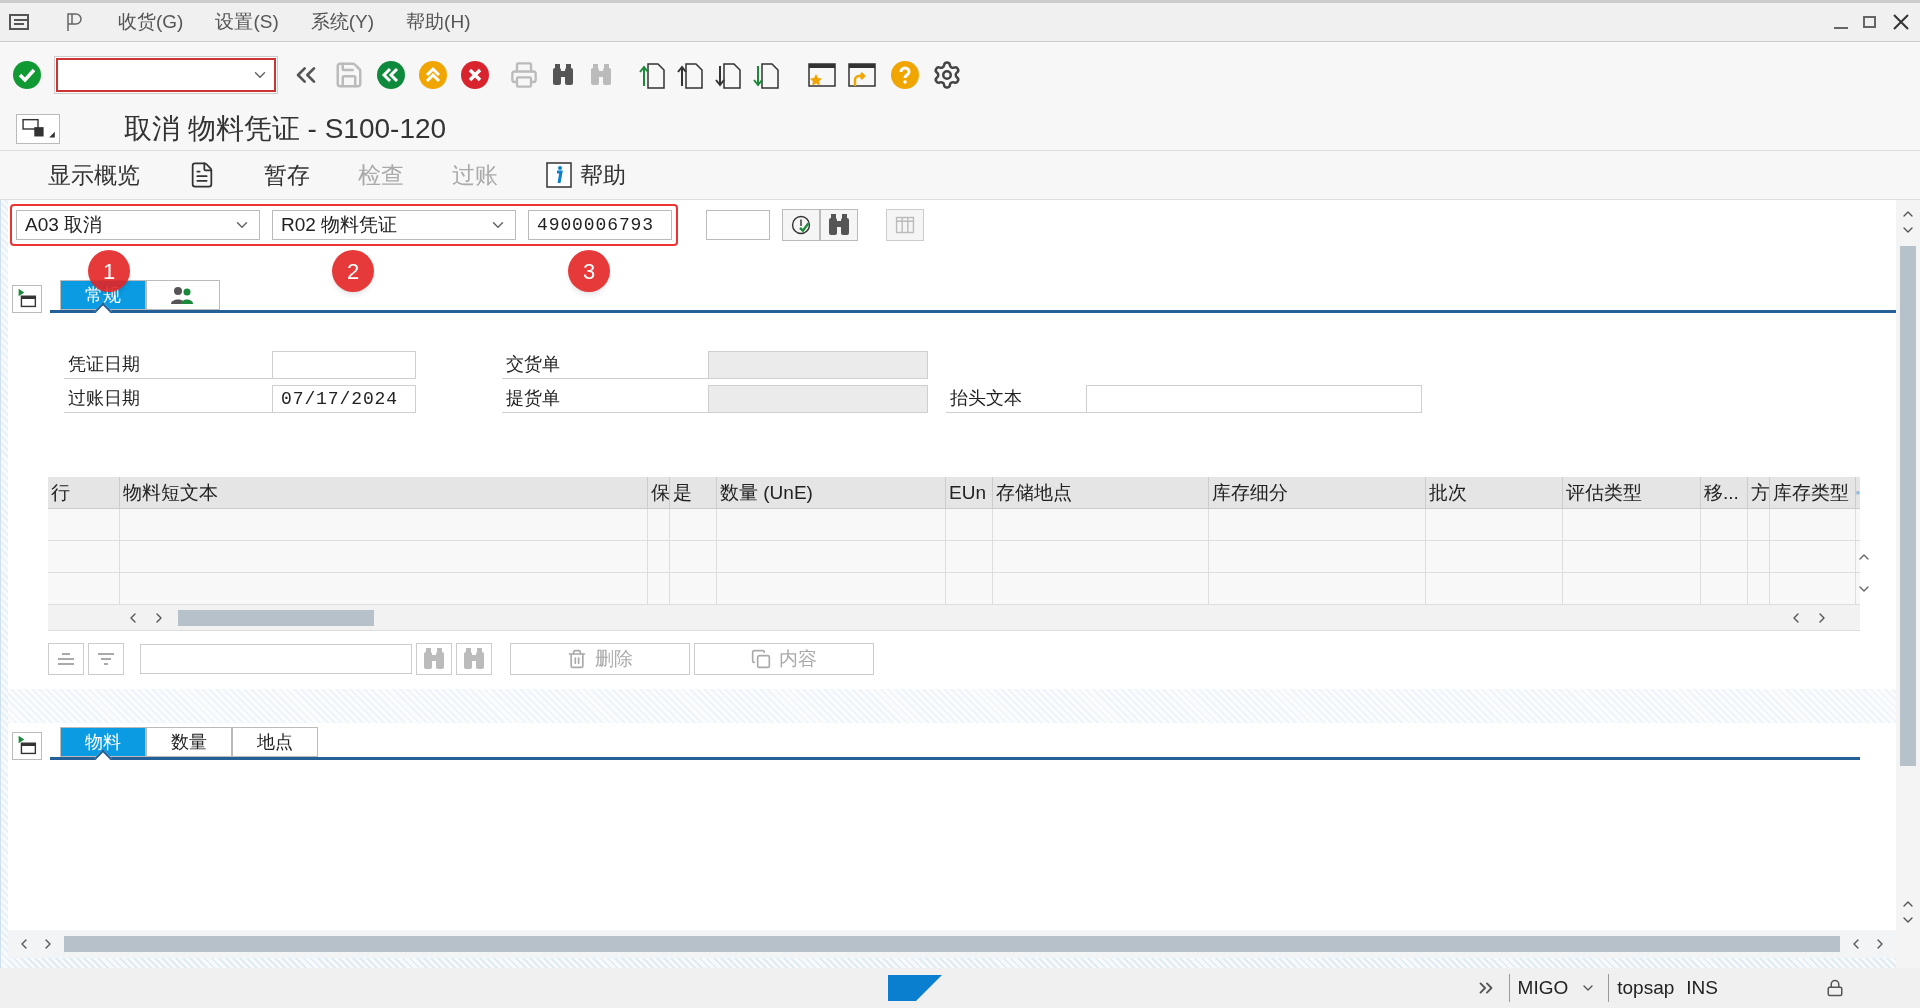 Image resolution: width=1920 pixels, height=1008 pixels. I want to click on logo-icon, so click(915, 988).